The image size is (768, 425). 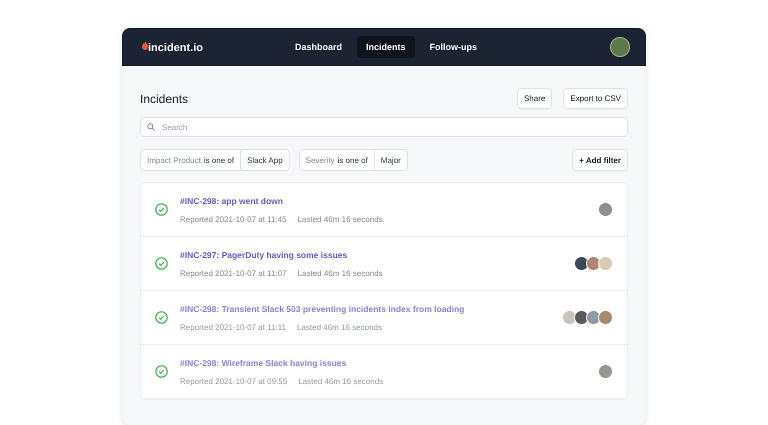 What do you see at coordinates (595, 98) in the screenshot?
I see `action-button: Export to CSV` at bounding box center [595, 98].